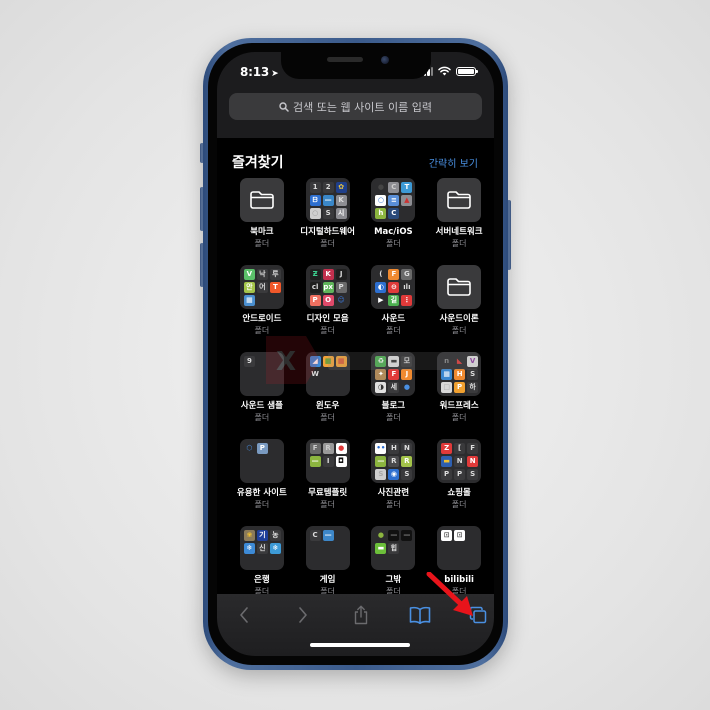 The height and width of the screenshot is (710, 710). I want to click on favicon-grid-tile: ● — — ▬ 힙, so click(393, 548).